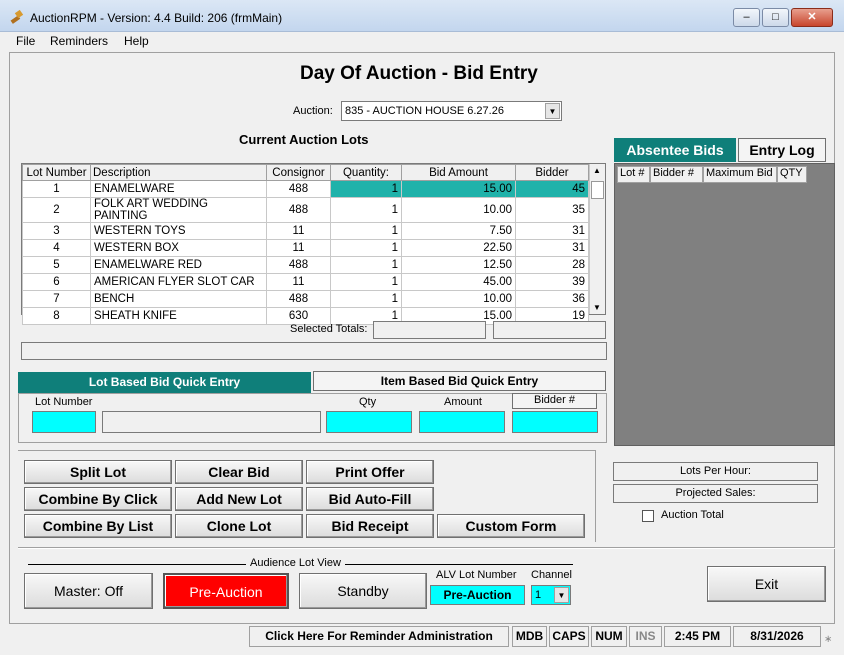  I want to click on bid-amount-cell: 12.50, so click(458, 265).